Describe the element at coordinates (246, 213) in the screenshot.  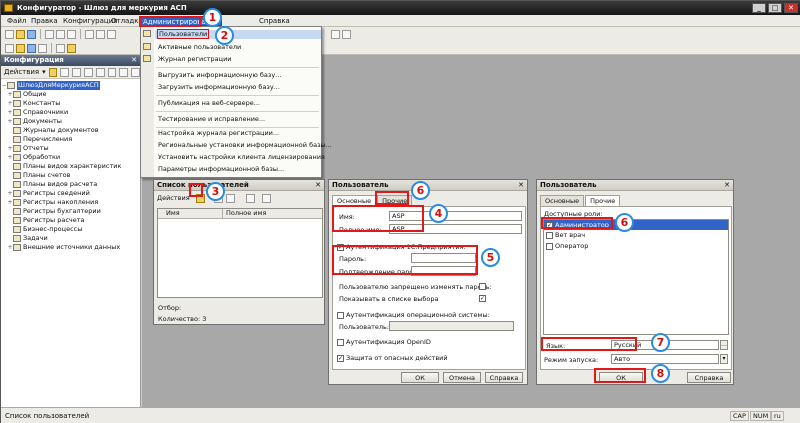
I see `col-fullname-header: Полное имя` at that location.